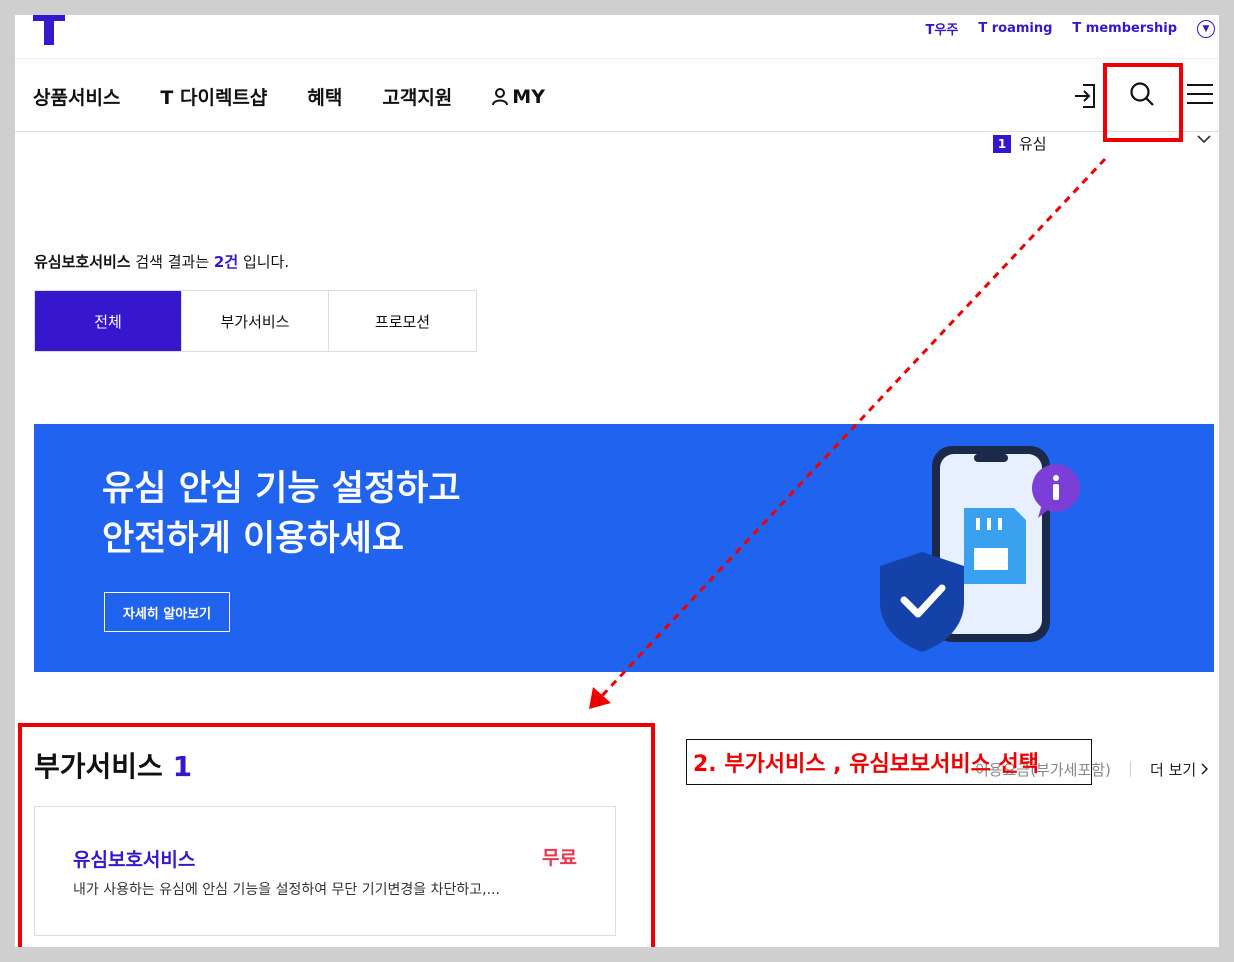  Describe the element at coordinates (324, 96) in the screenshot. I see `nav-item-benefits: 혜택` at that location.